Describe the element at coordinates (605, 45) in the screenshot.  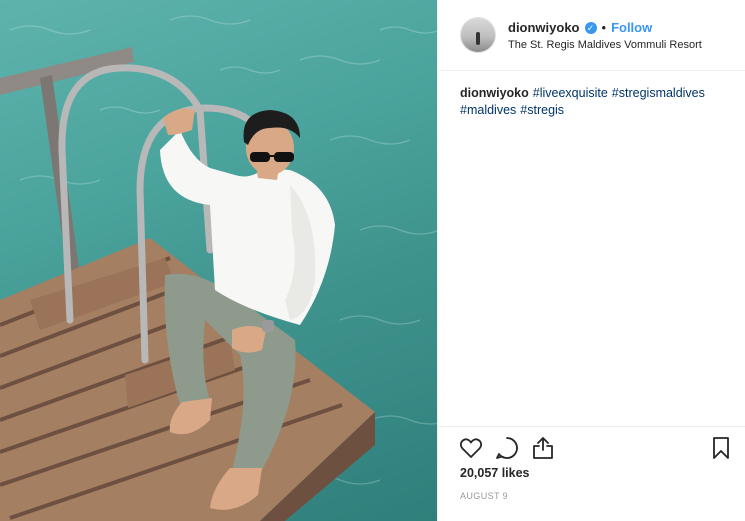
I see `location-link: The St. Regis Maldives Vommuli Resort` at that location.